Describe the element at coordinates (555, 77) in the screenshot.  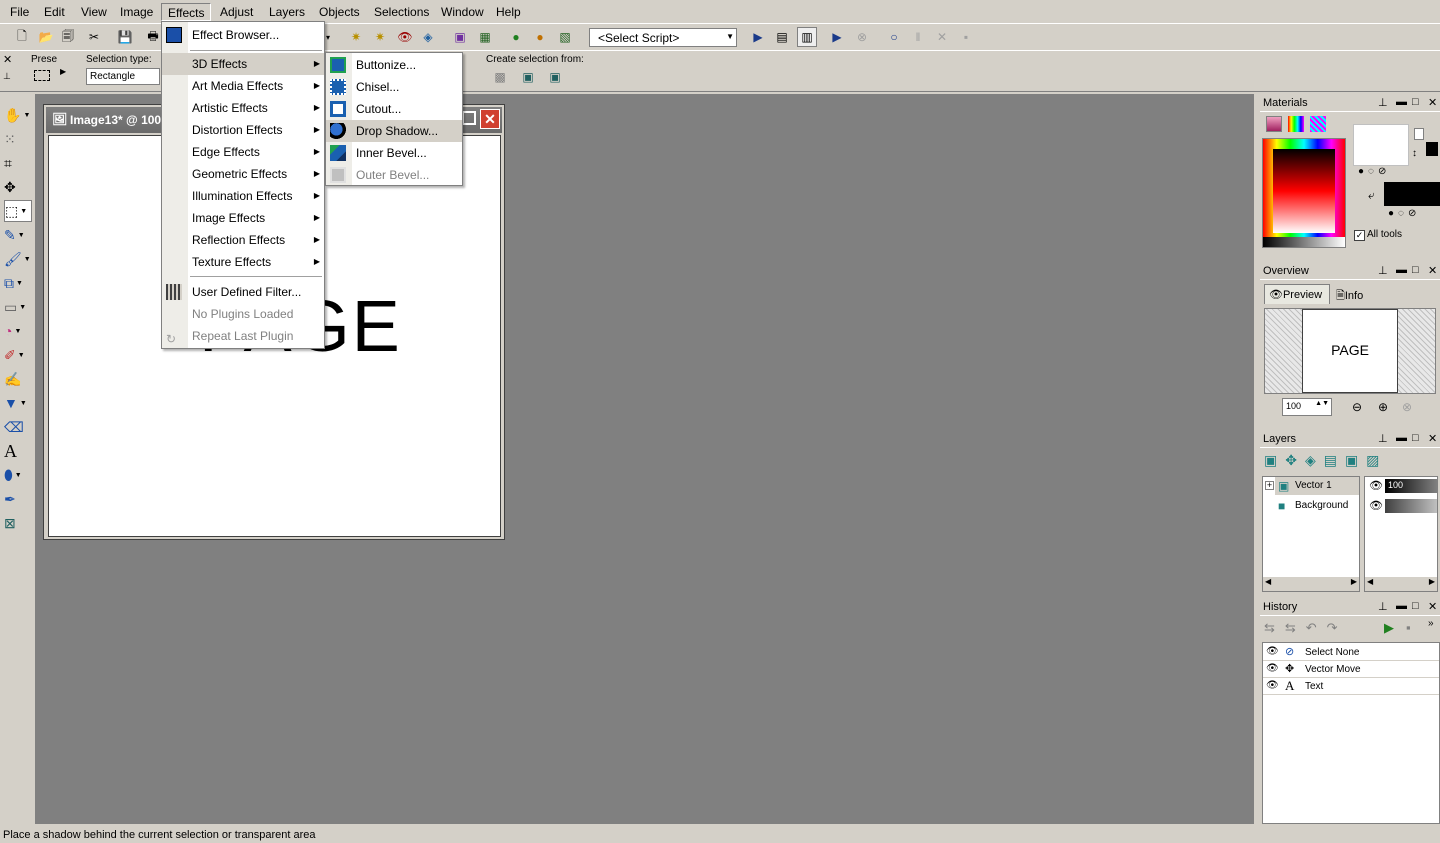
I see `selection-from-all-icon: ▣` at that location.